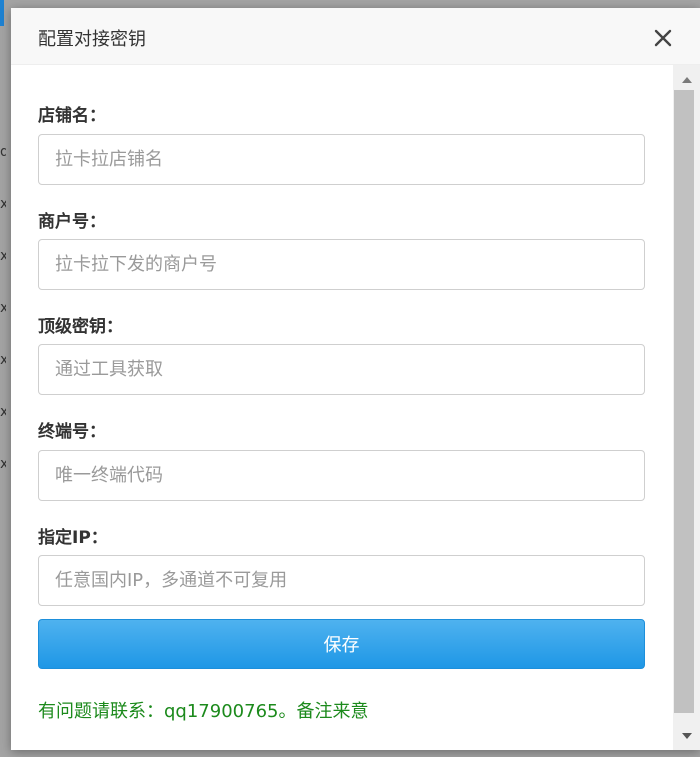 This screenshot has width=700, height=757. What do you see at coordinates (663, 38) in the screenshot?
I see `close-icon` at bounding box center [663, 38].